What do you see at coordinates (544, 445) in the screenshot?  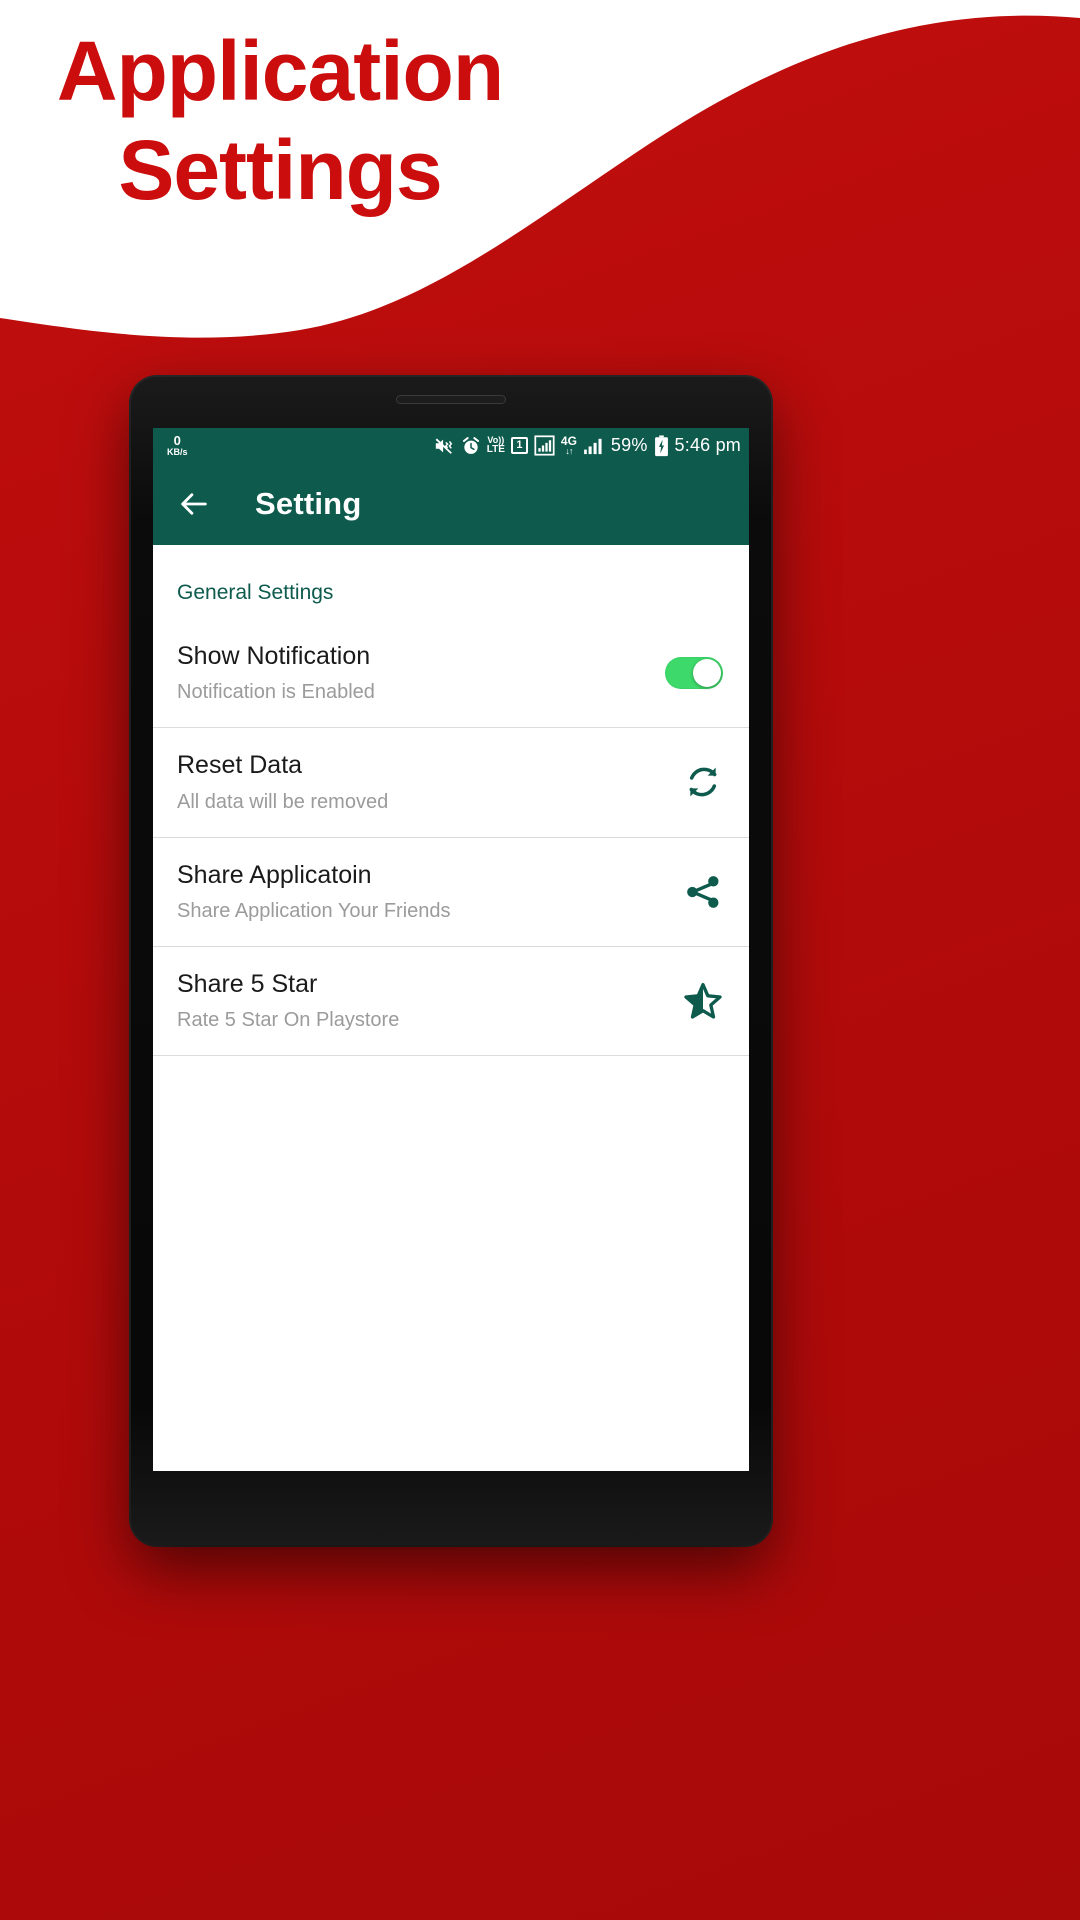 I see `signal-boxed-icon` at bounding box center [544, 445].